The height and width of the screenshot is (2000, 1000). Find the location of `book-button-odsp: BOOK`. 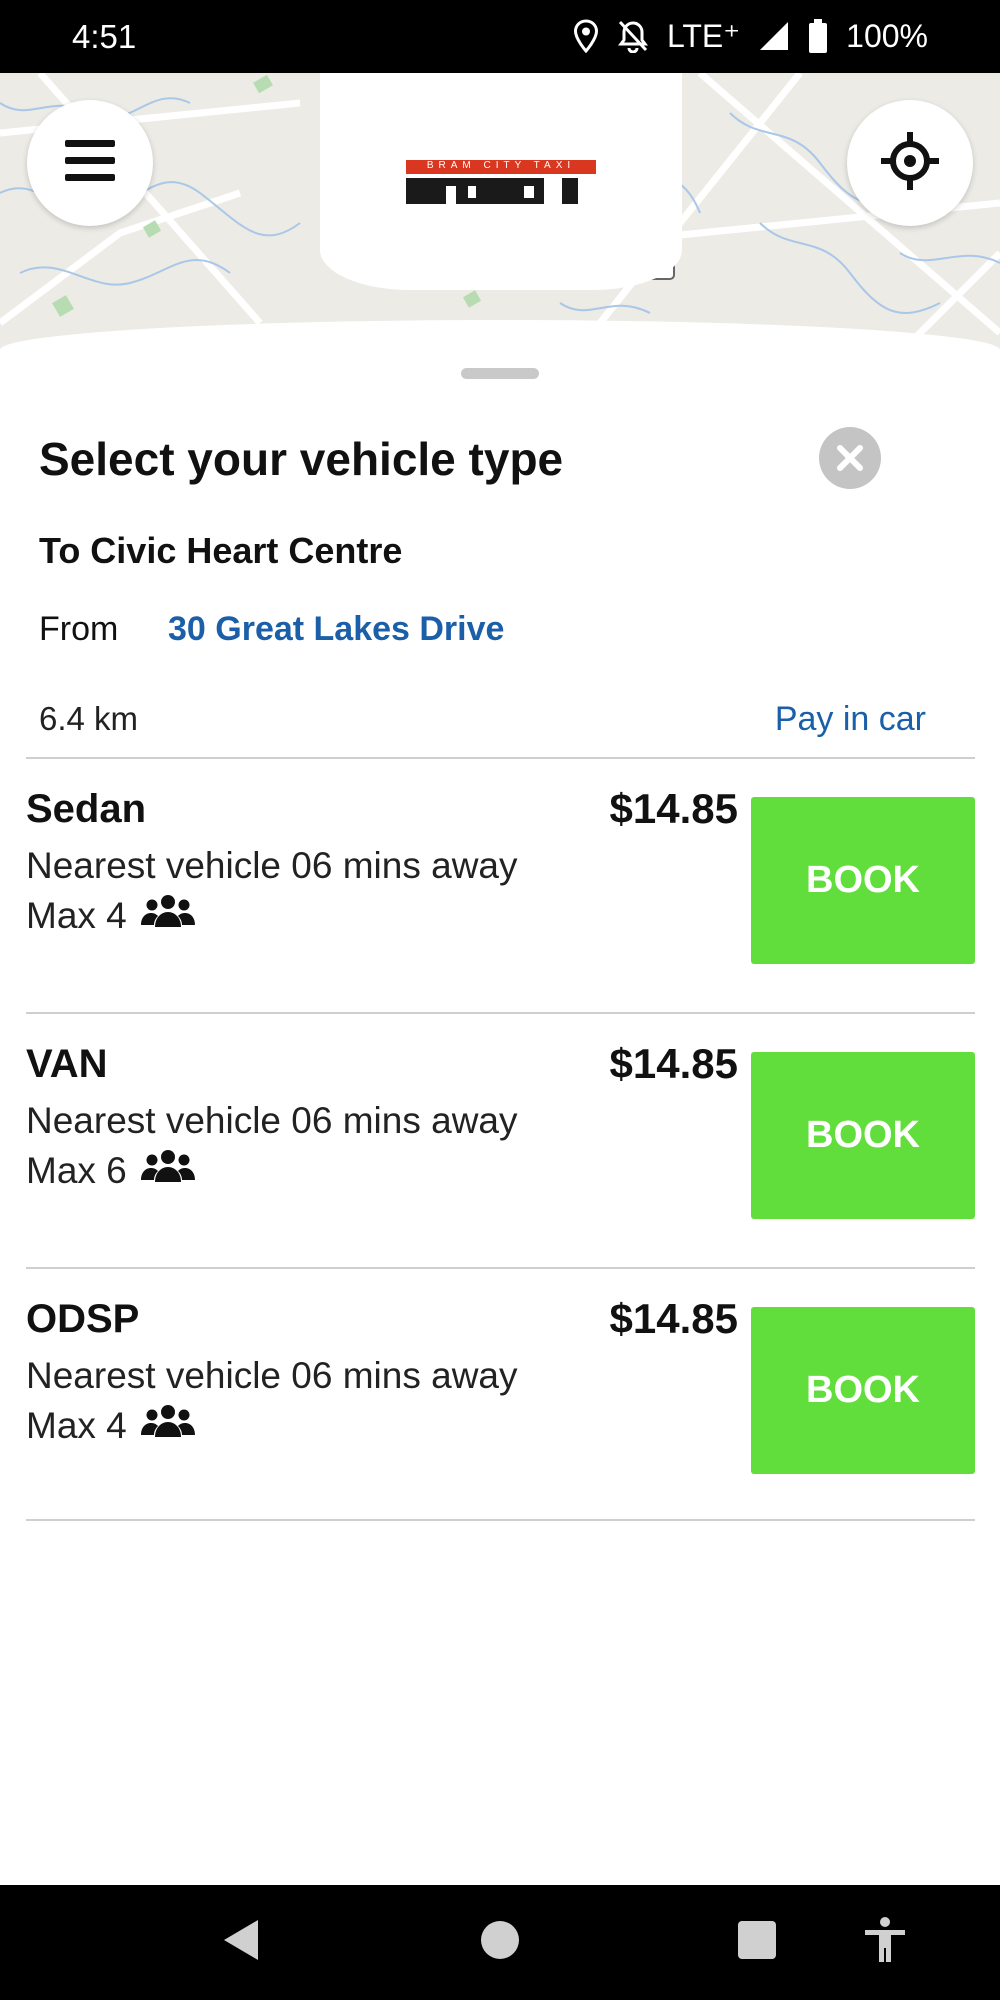

book-button-odsp: BOOK is located at coordinates (863, 1390).